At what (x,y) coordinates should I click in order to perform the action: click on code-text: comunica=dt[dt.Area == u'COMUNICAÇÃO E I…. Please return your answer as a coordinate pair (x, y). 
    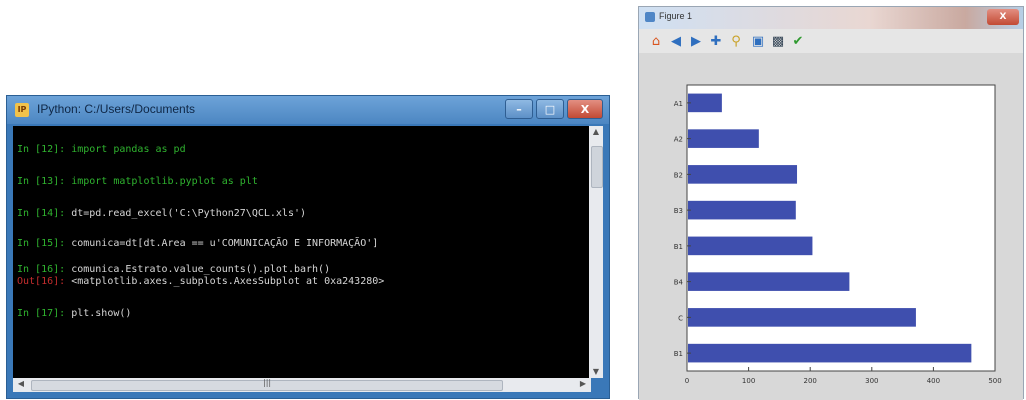
    Looking at the image, I should click on (225, 243).